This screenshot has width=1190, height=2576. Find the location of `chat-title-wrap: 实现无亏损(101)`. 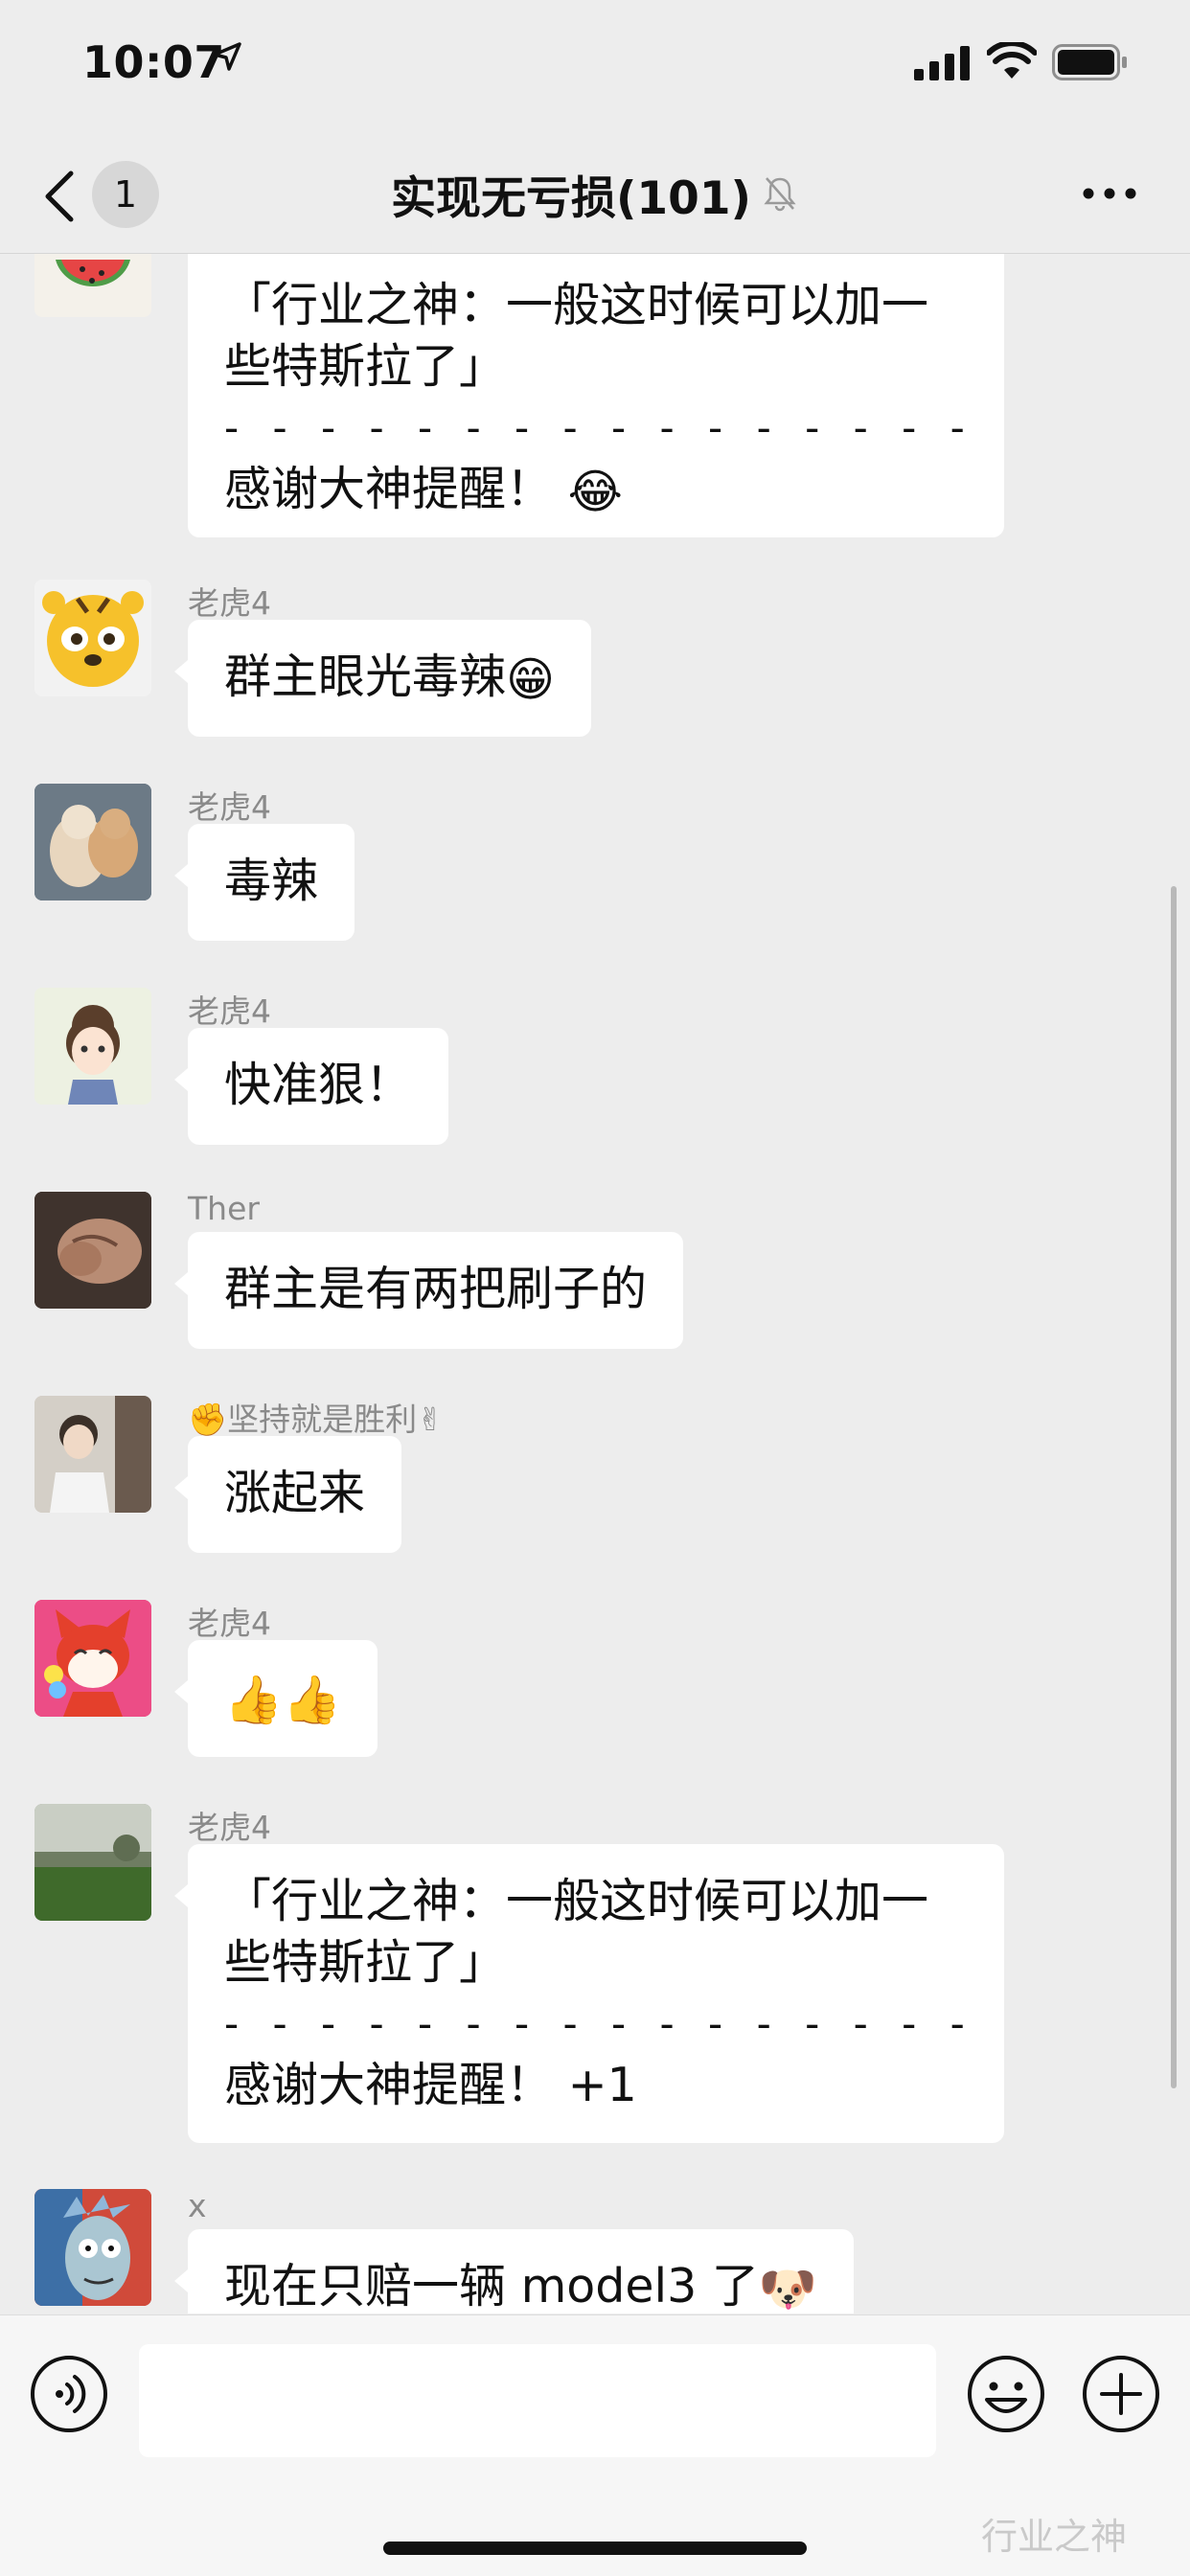

chat-title-wrap: 实现无亏损(101) is located at coordinates (595, 193).